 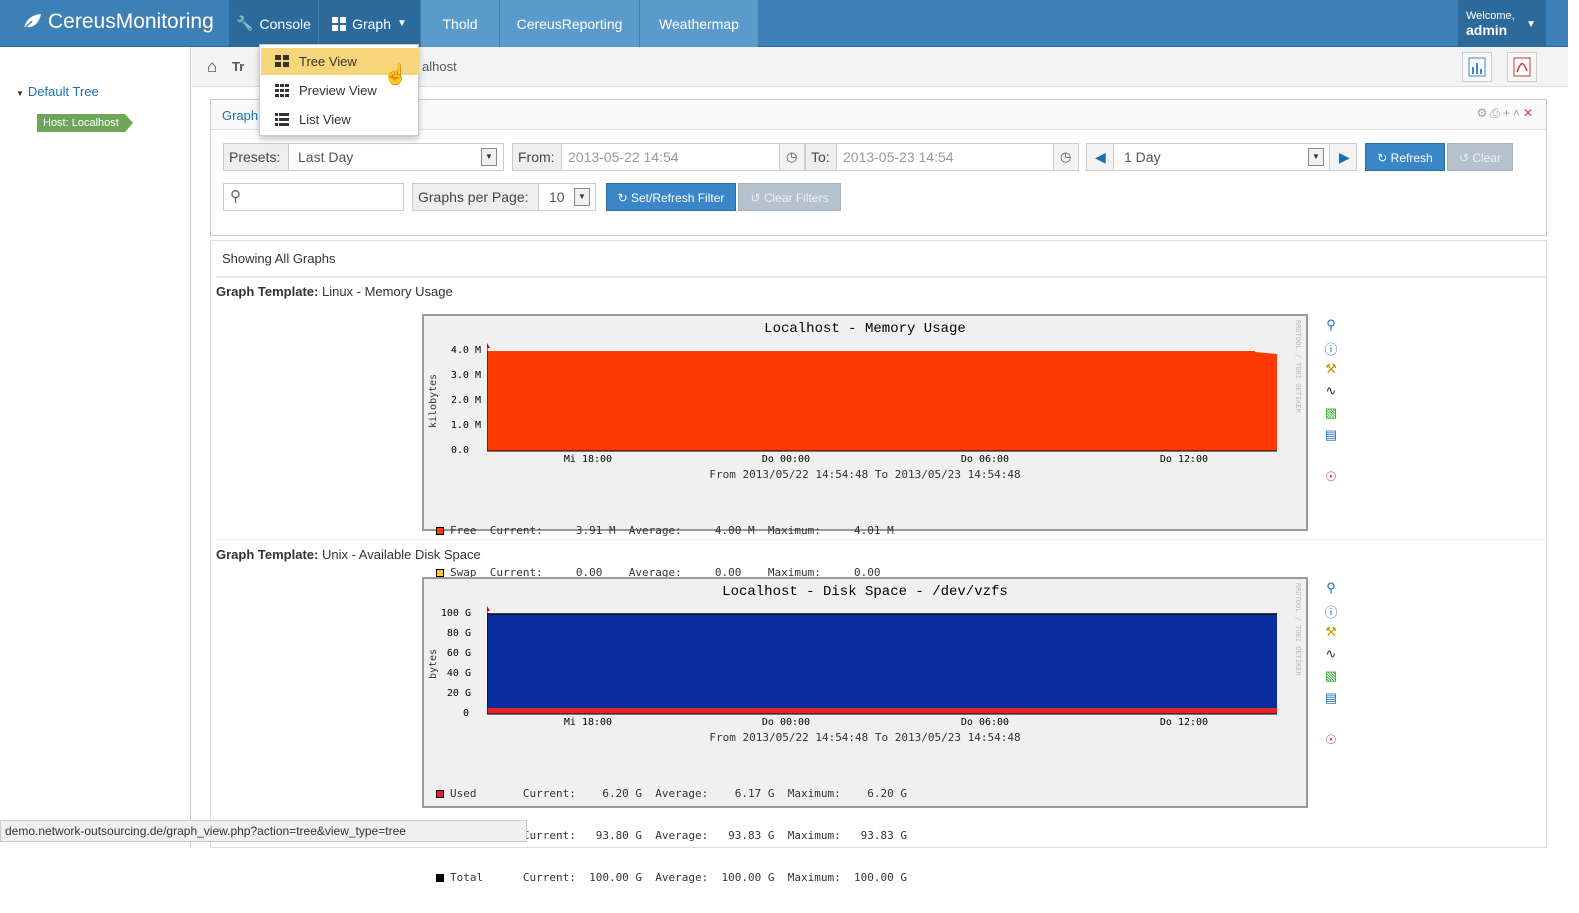 I want to click on tree-node-host-localhost: Host: Localhost, so click(x=85, y=123).